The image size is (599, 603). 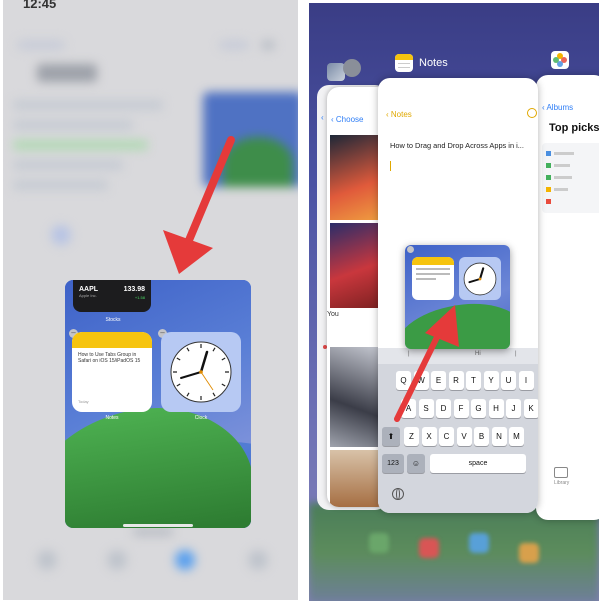 What do you see at coordinates (153, 532) in the screenshot?
I see `blurred-caption` at bounding box center [153, 532].